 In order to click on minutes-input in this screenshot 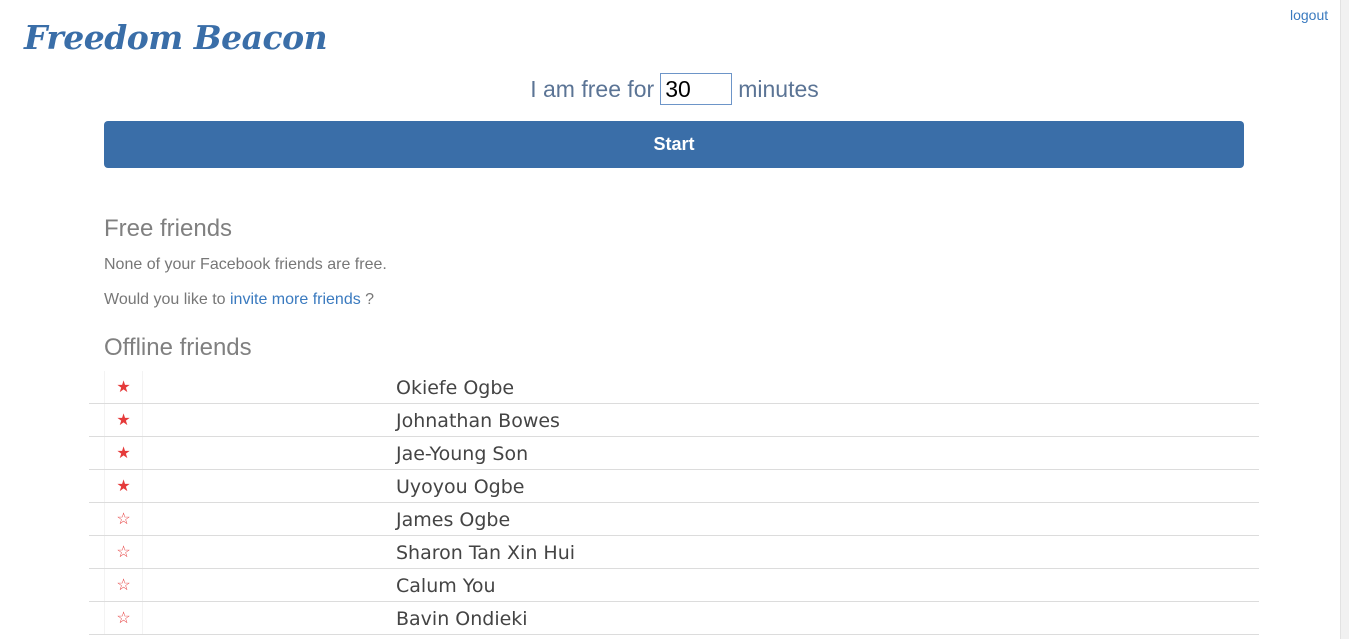, I will do `click(696, 89)`.